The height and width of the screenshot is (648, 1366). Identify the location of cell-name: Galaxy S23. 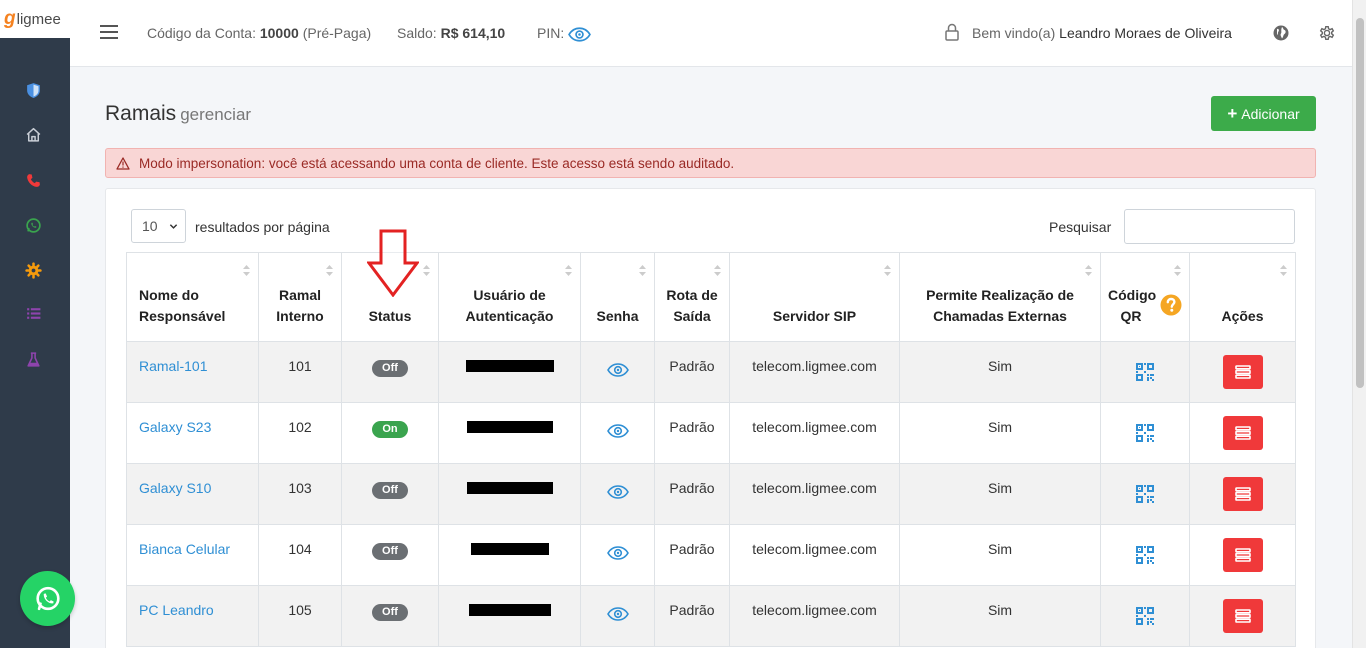
(192, 433).